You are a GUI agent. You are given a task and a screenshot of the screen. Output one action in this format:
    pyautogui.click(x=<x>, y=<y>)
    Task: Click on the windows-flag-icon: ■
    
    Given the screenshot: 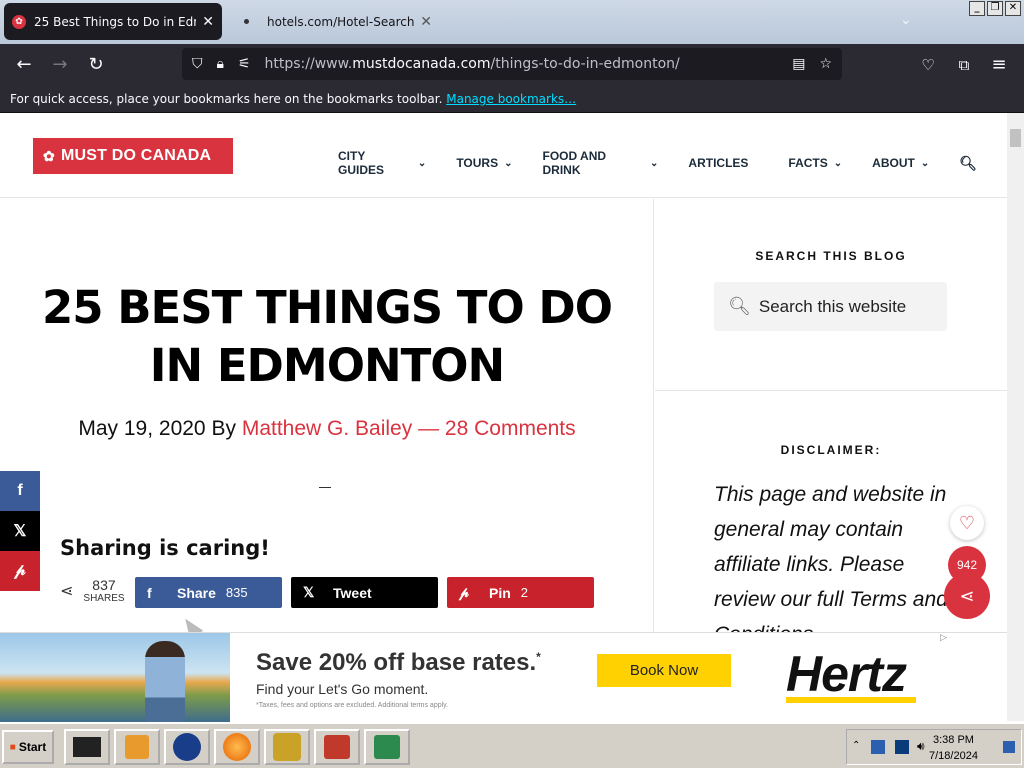 What is the action you would take?
    pyautogui.click(x=12, y=747)
    